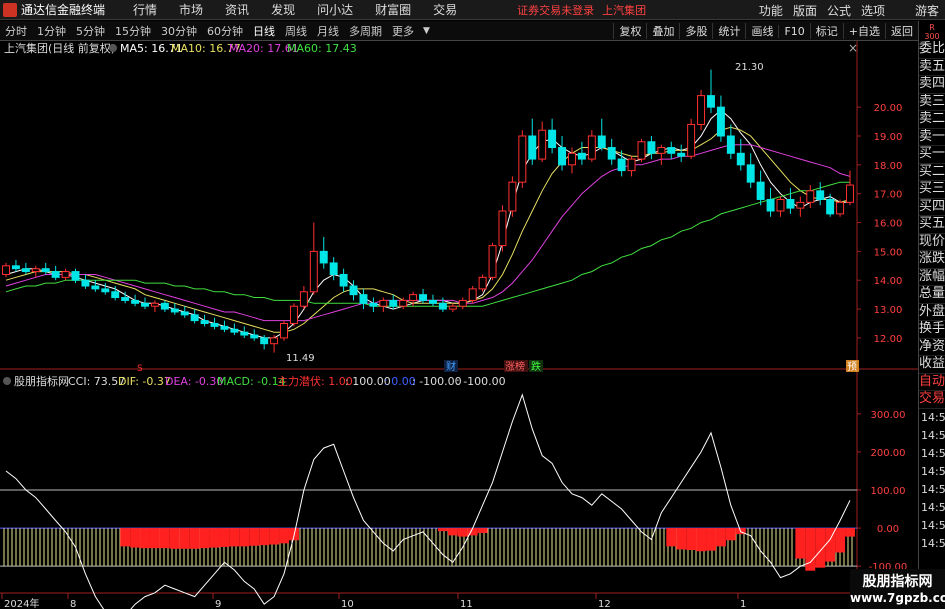 Image resolution: width=945 pixels, height=609 pixels. What do you see at coordinates (133, 31) in the screenshot?
I see `period-15min: 15分钟` at bounding box center [133, 31].